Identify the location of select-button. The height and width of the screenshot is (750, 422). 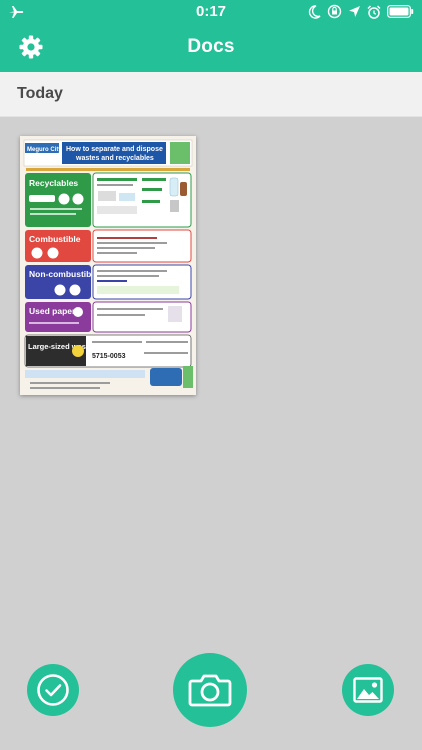
(53, 690).